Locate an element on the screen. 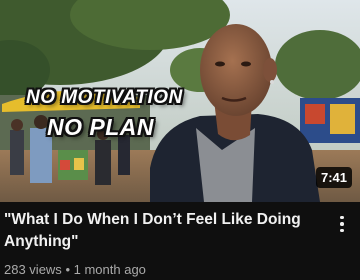 This screenshot has width=360, height=280. more-vert-icon is located at coordinates (342, 224).